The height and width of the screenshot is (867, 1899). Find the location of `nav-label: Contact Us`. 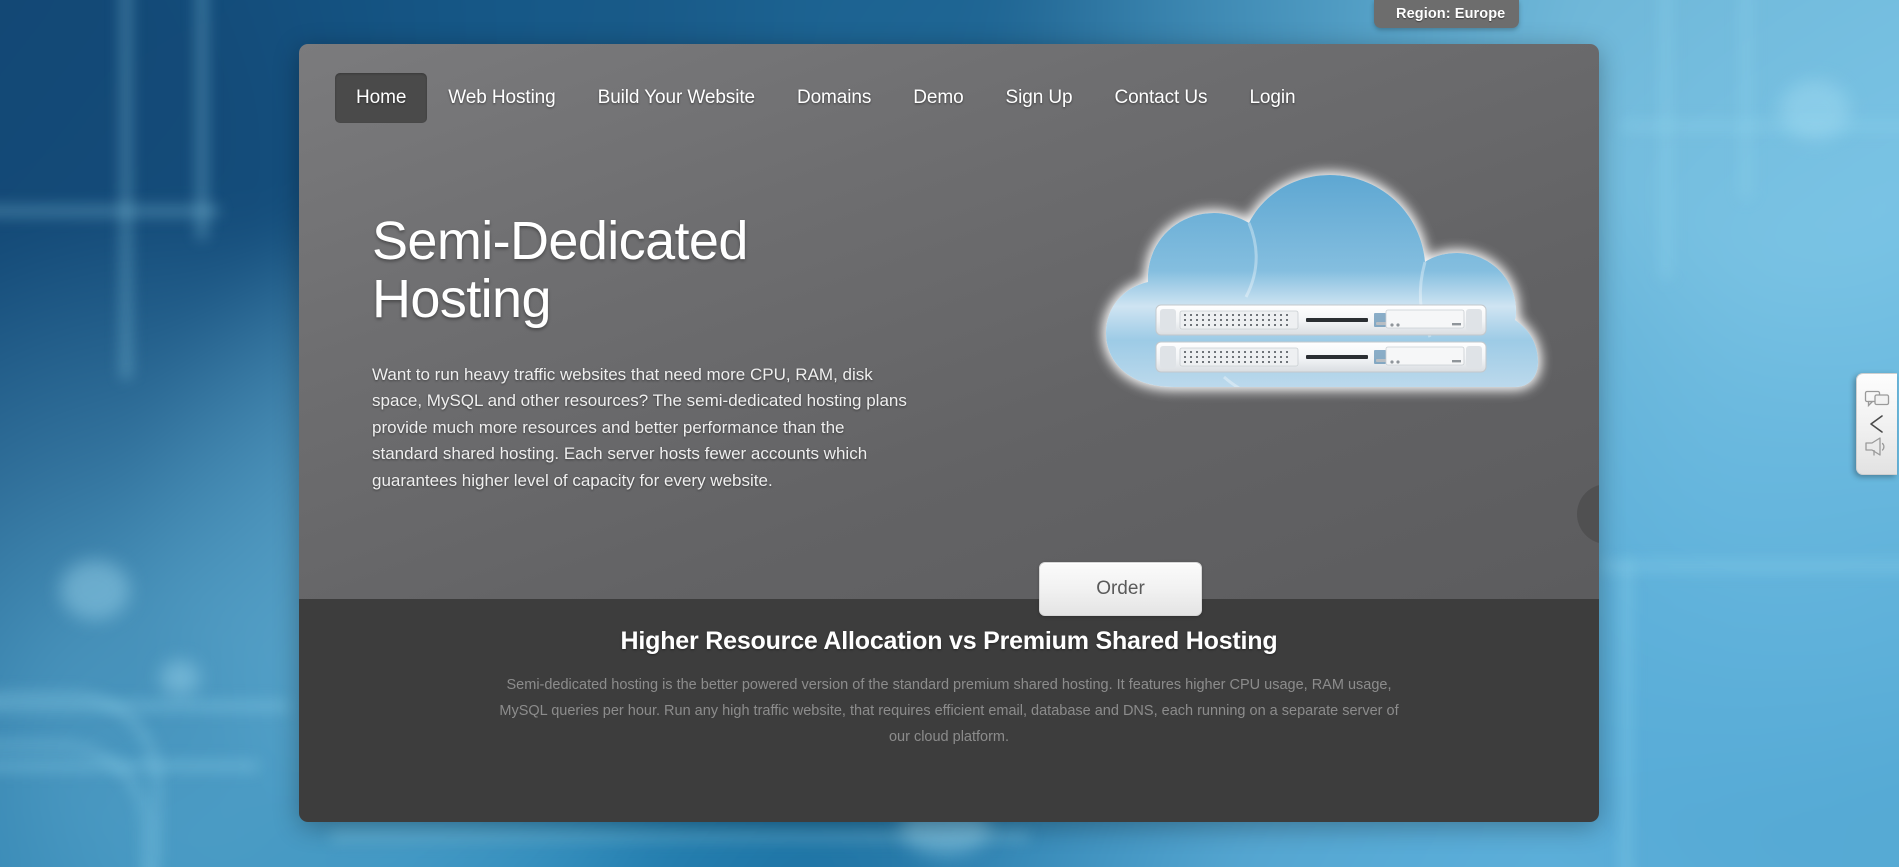

nav-label: Contact Us is located at coordinates (1161, 97).